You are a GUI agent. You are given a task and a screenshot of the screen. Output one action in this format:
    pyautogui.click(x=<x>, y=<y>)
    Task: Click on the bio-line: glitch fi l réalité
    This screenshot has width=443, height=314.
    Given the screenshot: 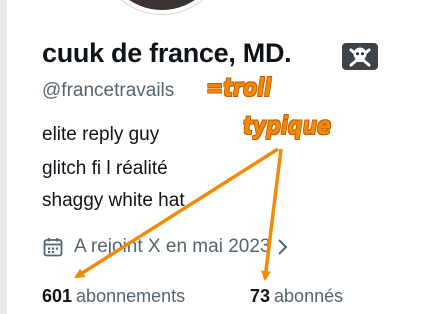 What is the action you would take?
    pyautogui.click(x=105, y=168)
    